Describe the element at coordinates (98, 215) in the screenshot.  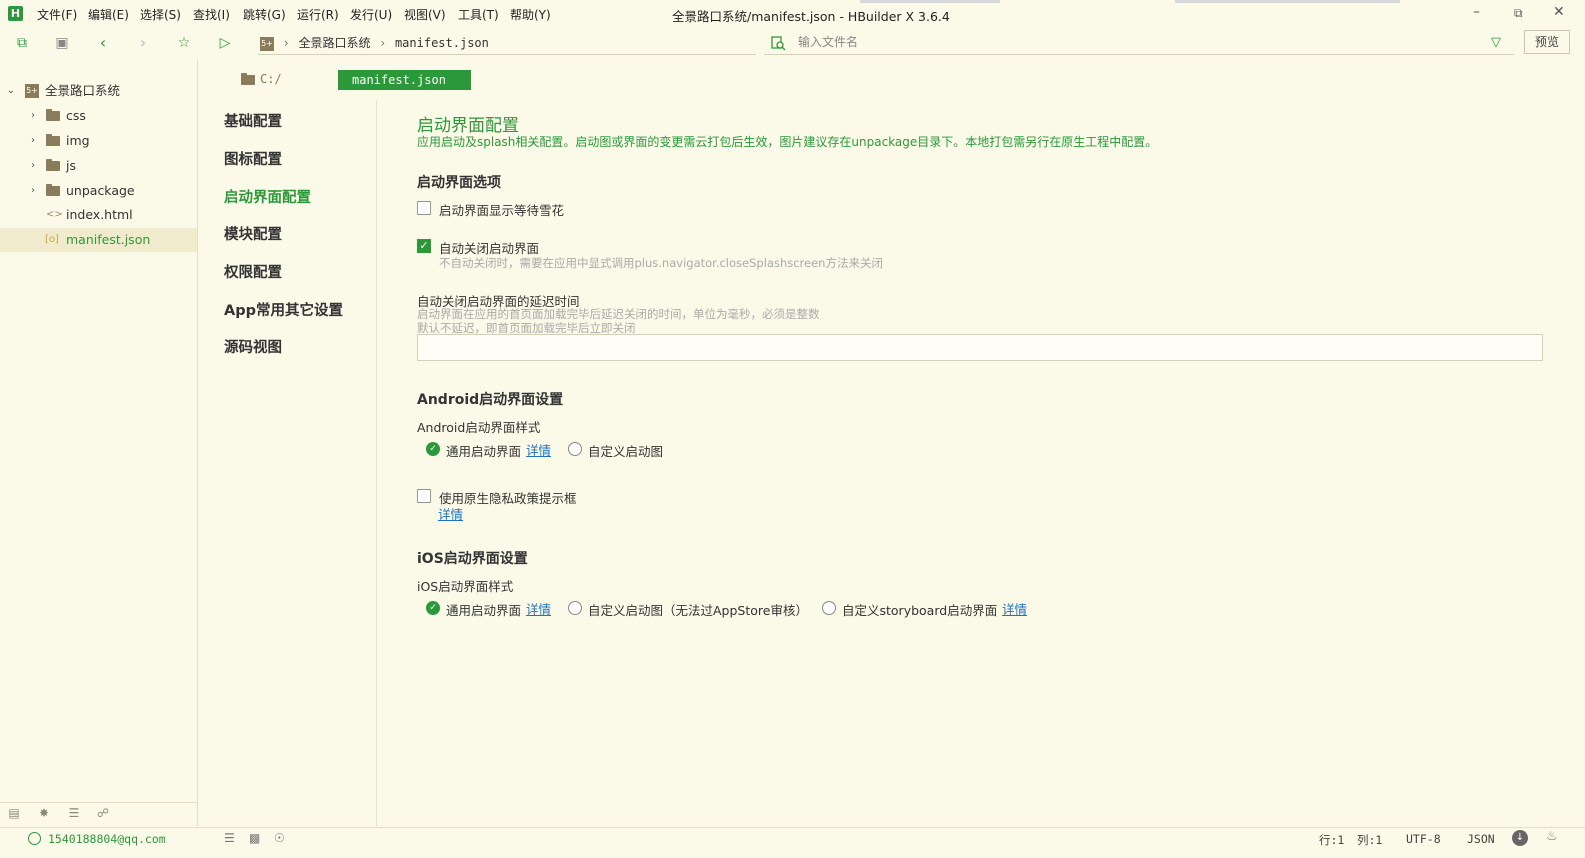
I see `tree-item-index-html: <> index.html` at that location.